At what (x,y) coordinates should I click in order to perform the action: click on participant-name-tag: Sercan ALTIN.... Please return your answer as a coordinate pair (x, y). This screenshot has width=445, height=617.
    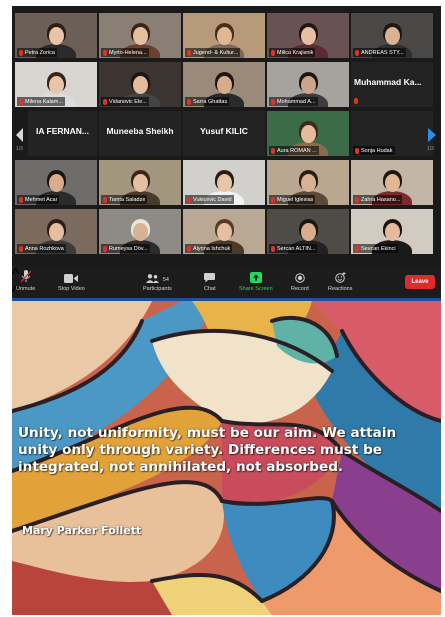
    Looking at the image, I should click on (293, 248).